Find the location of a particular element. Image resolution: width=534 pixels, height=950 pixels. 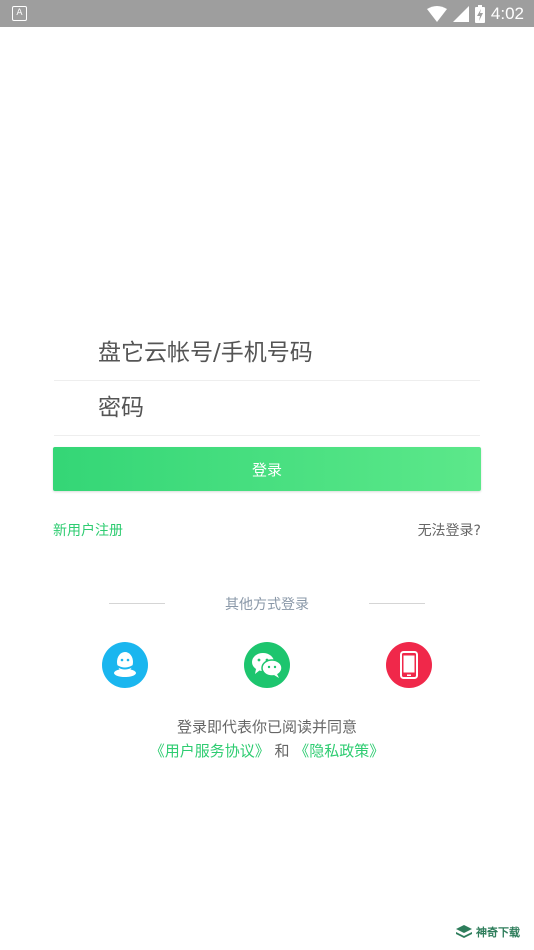

battery-charging-icon is located at coordinates (479, 13).